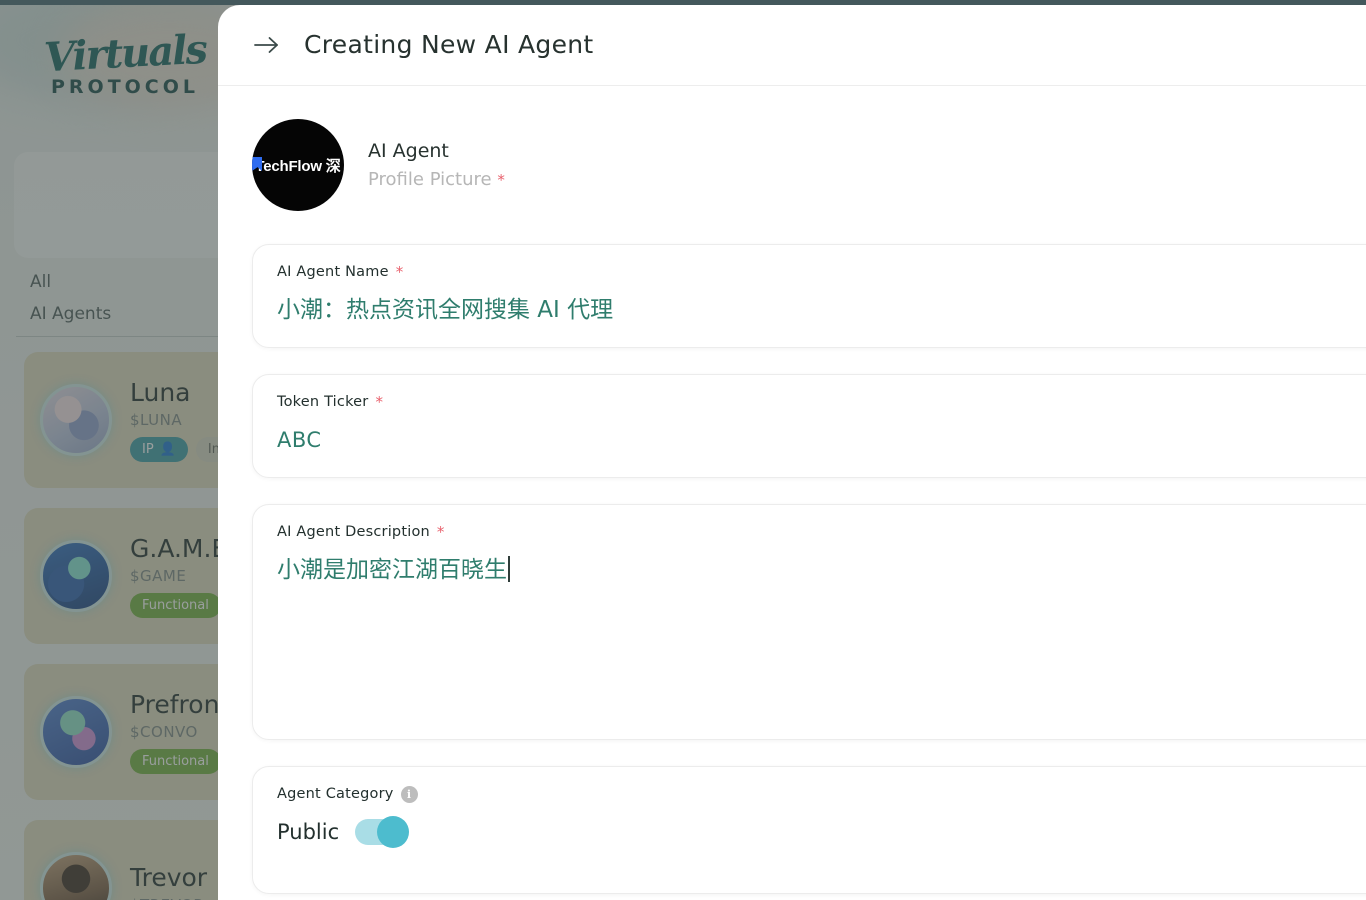 This screenshot has height=900, width=1366. I want to click on field-label: Agent Category i, so click(821, 794).